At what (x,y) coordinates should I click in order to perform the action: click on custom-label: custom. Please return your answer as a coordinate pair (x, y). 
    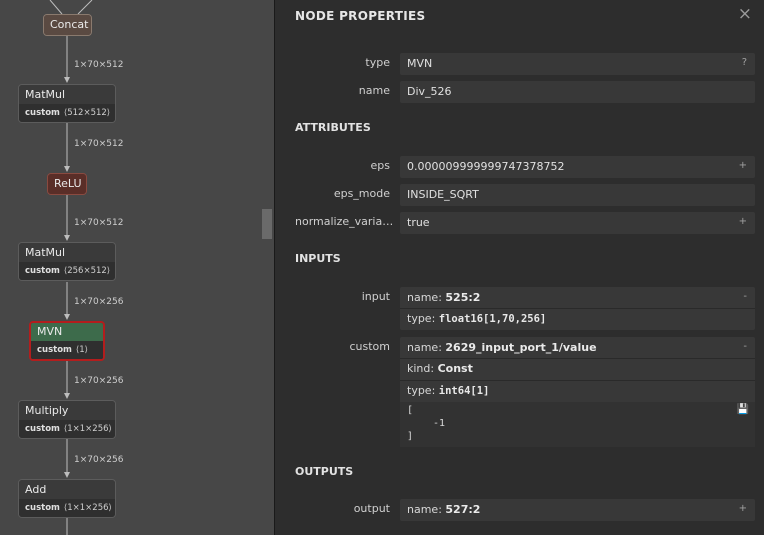
    Looking at the image, I should click on (369, 346).